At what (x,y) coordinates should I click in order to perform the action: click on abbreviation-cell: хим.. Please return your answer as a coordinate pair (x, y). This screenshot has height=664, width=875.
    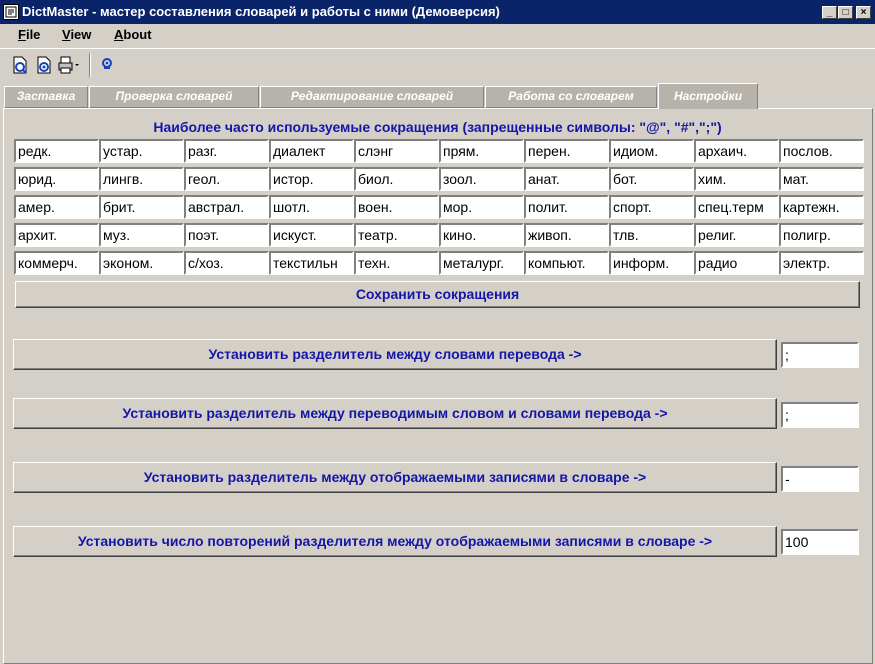
    Looking at the image, I should click on (736, 179).